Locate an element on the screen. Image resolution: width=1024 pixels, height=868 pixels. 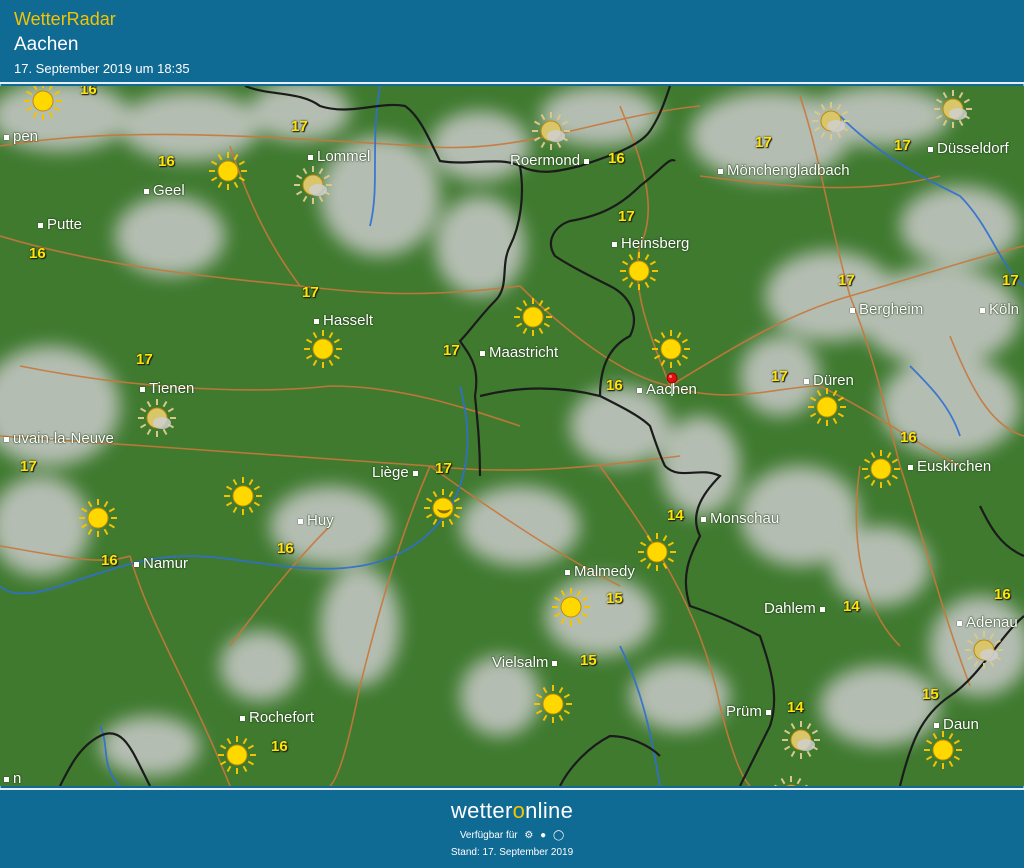
android-icon: ⚙ is located at coordinates (528, 835).